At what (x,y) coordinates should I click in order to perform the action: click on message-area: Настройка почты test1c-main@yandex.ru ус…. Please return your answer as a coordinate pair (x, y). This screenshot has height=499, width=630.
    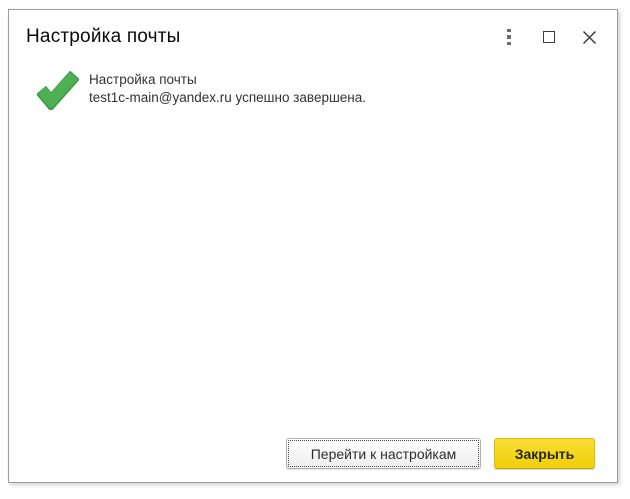
    Looking at the image, I should click on (313, 85).